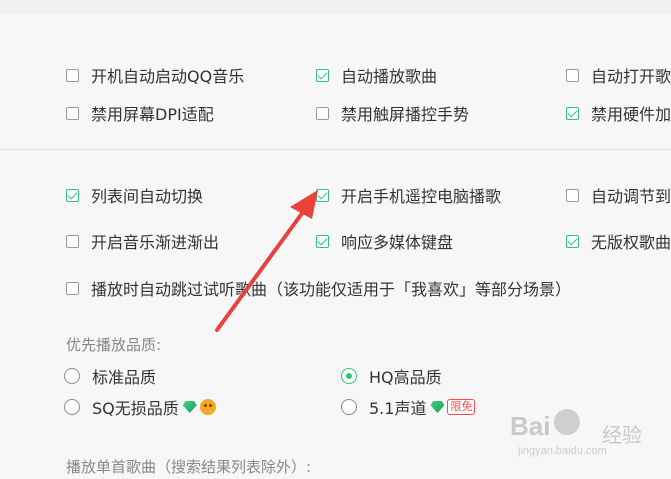 This screenshot has height=479, width=671. What do you see at coordinates (585, 435) in the screenshot?
I see `watermark: Bai 经验 jingyan.baidu.com` at bounding box center [585, 435].